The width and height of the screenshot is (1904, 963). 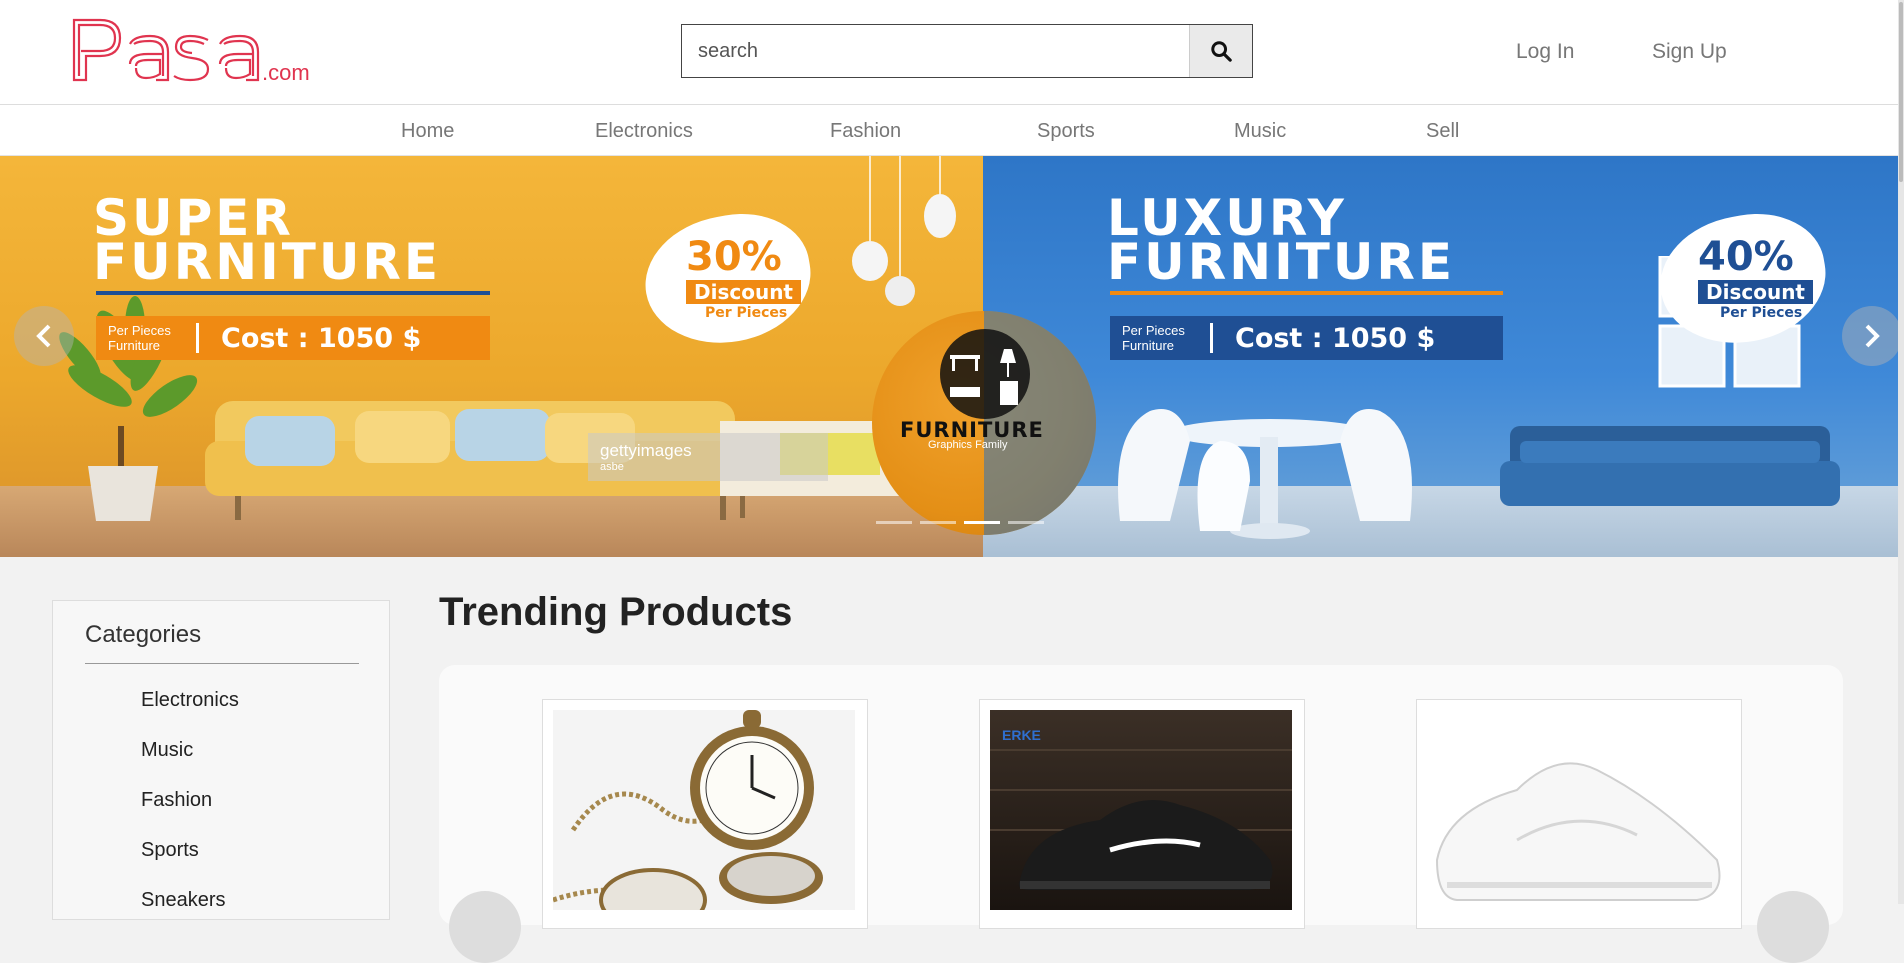 I want to click on header: .com Log In Sign Up, so click(x=952, y=52).